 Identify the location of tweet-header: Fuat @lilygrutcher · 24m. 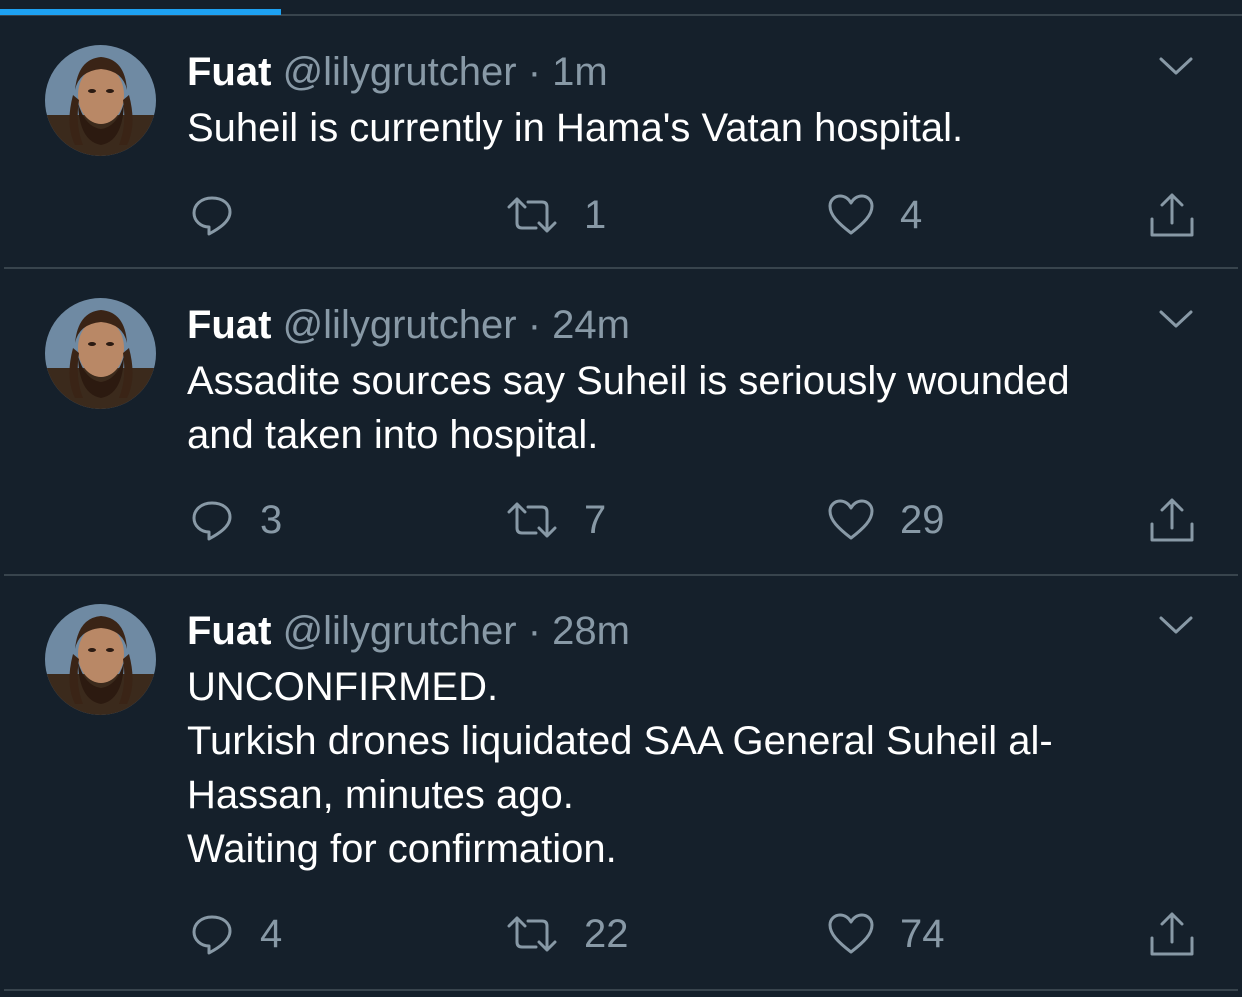
(408, 325).